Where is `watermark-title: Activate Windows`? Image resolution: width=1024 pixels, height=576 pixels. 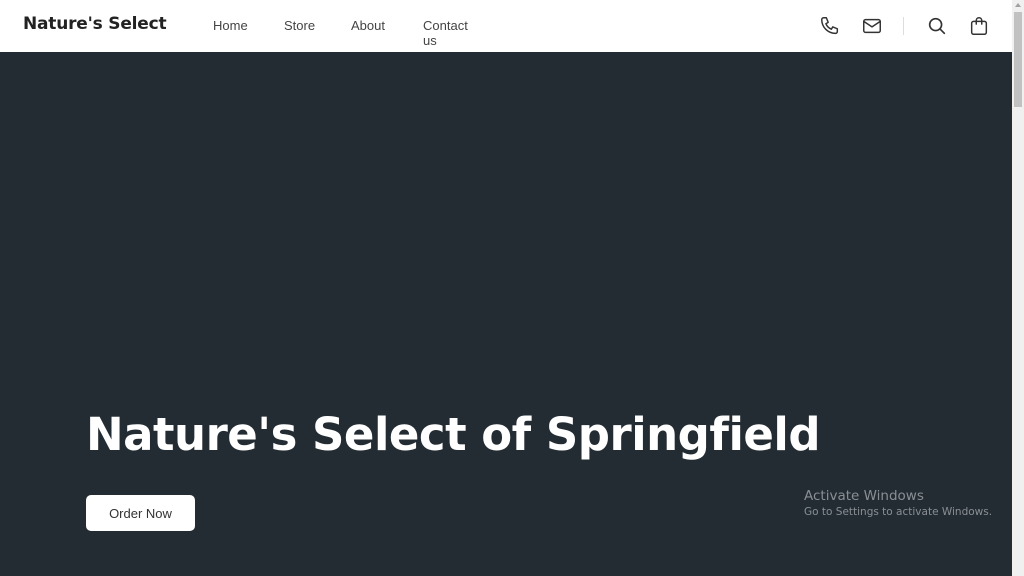 watermark-title: Activate Windows is located at coordinates (864, 496).